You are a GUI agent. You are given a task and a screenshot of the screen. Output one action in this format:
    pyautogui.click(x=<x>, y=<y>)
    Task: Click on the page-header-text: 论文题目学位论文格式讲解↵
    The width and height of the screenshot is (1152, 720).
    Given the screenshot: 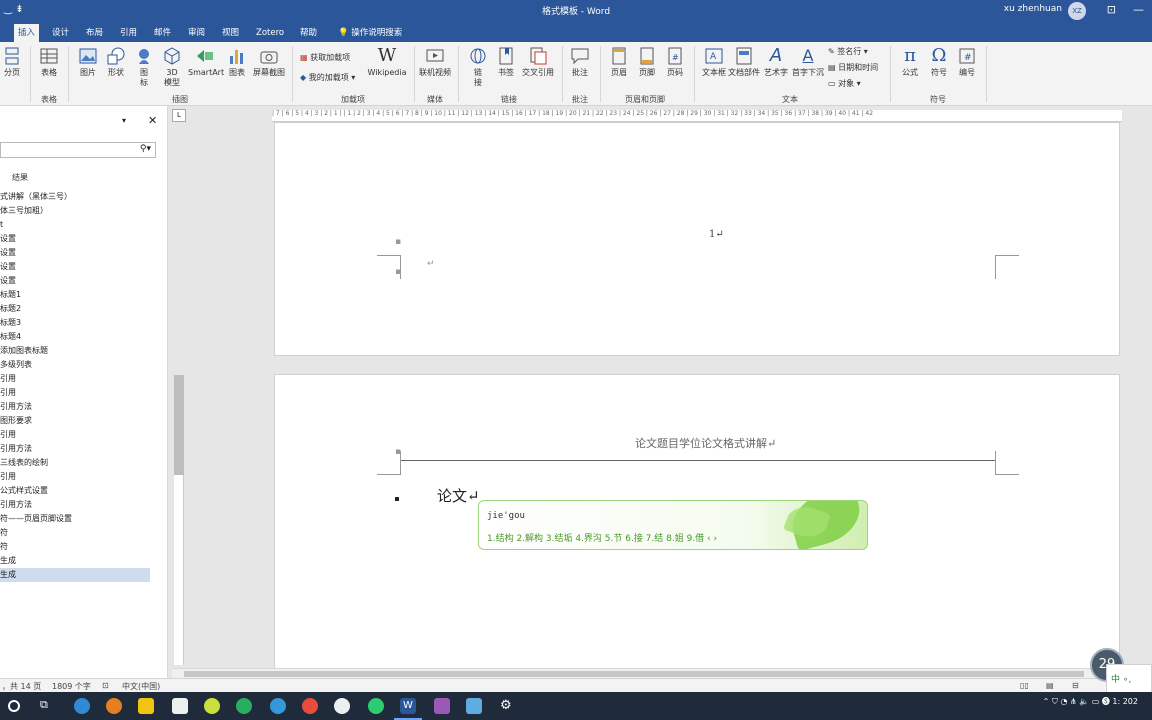 What is the action you would take?
    pyautogui.click(x=705, y=443)
    